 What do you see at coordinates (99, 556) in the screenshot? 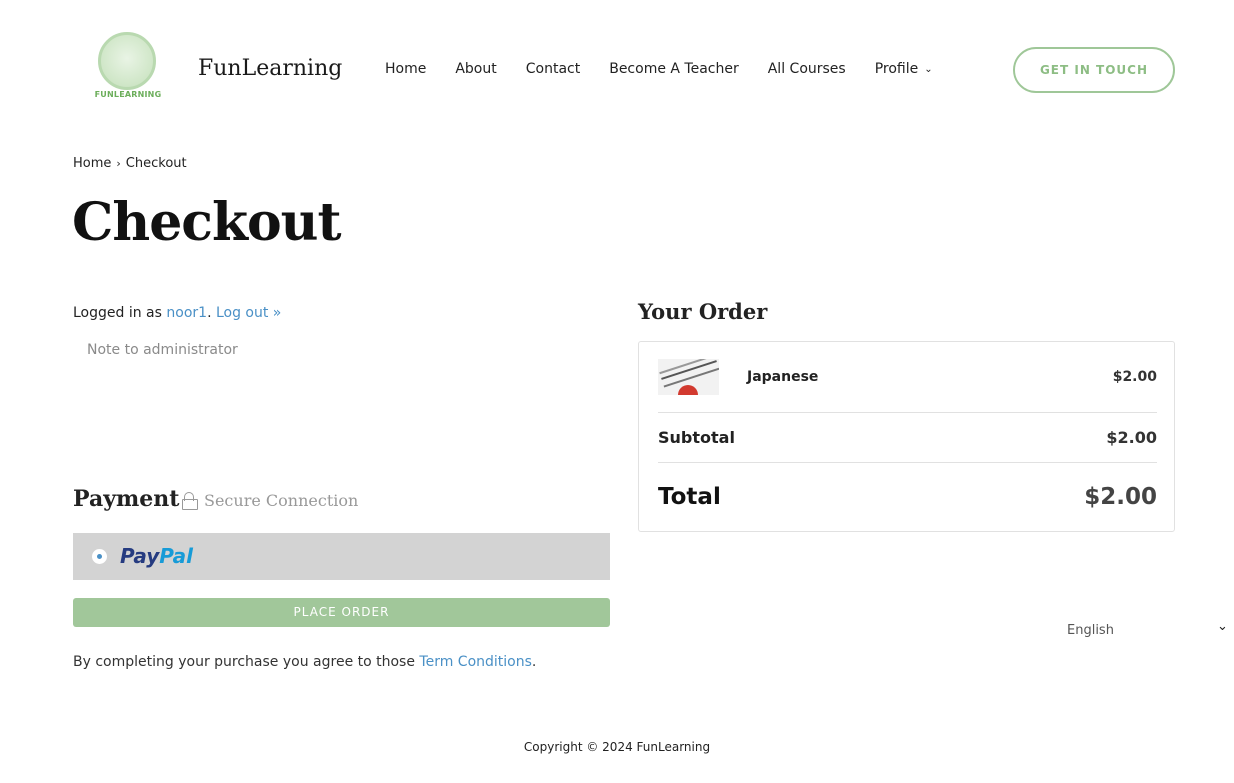
I see `paypal-radio` at bounding box center [99, 556].